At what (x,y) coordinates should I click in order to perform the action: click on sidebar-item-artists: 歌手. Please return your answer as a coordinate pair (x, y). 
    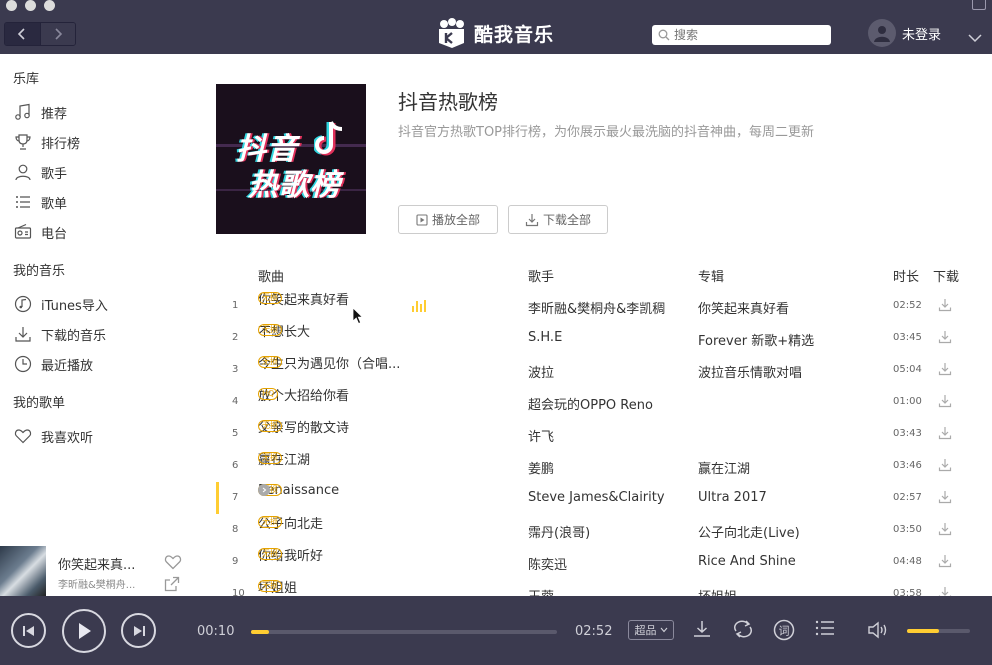
    Looking at the image, I should click on (40, 172).